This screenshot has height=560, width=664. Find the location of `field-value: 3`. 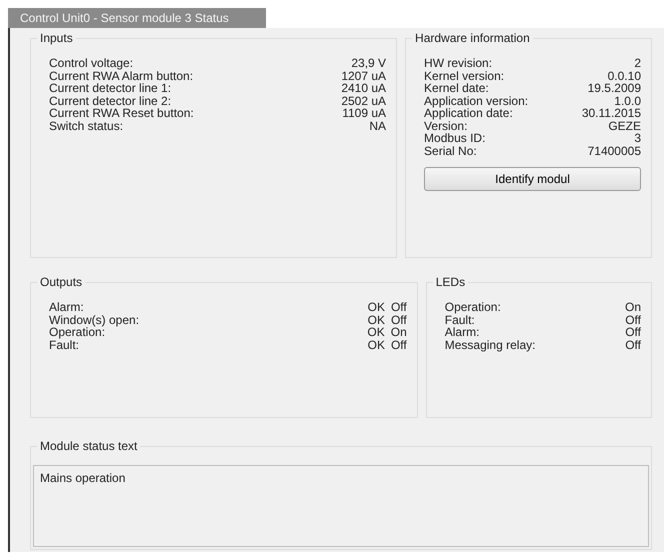

field-value: 3 is located at coordinates (637, 138).